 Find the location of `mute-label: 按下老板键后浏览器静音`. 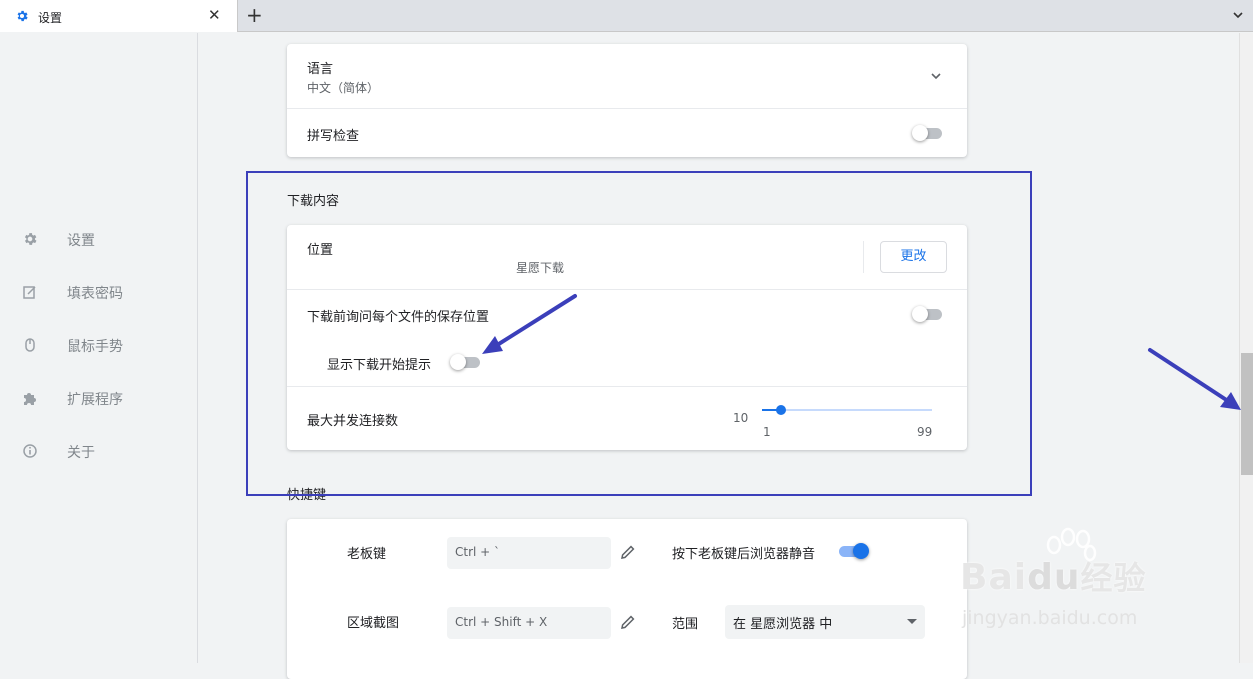

mute-label: 按下老板键后浏览器静音 is located at coordinates (744, 554).